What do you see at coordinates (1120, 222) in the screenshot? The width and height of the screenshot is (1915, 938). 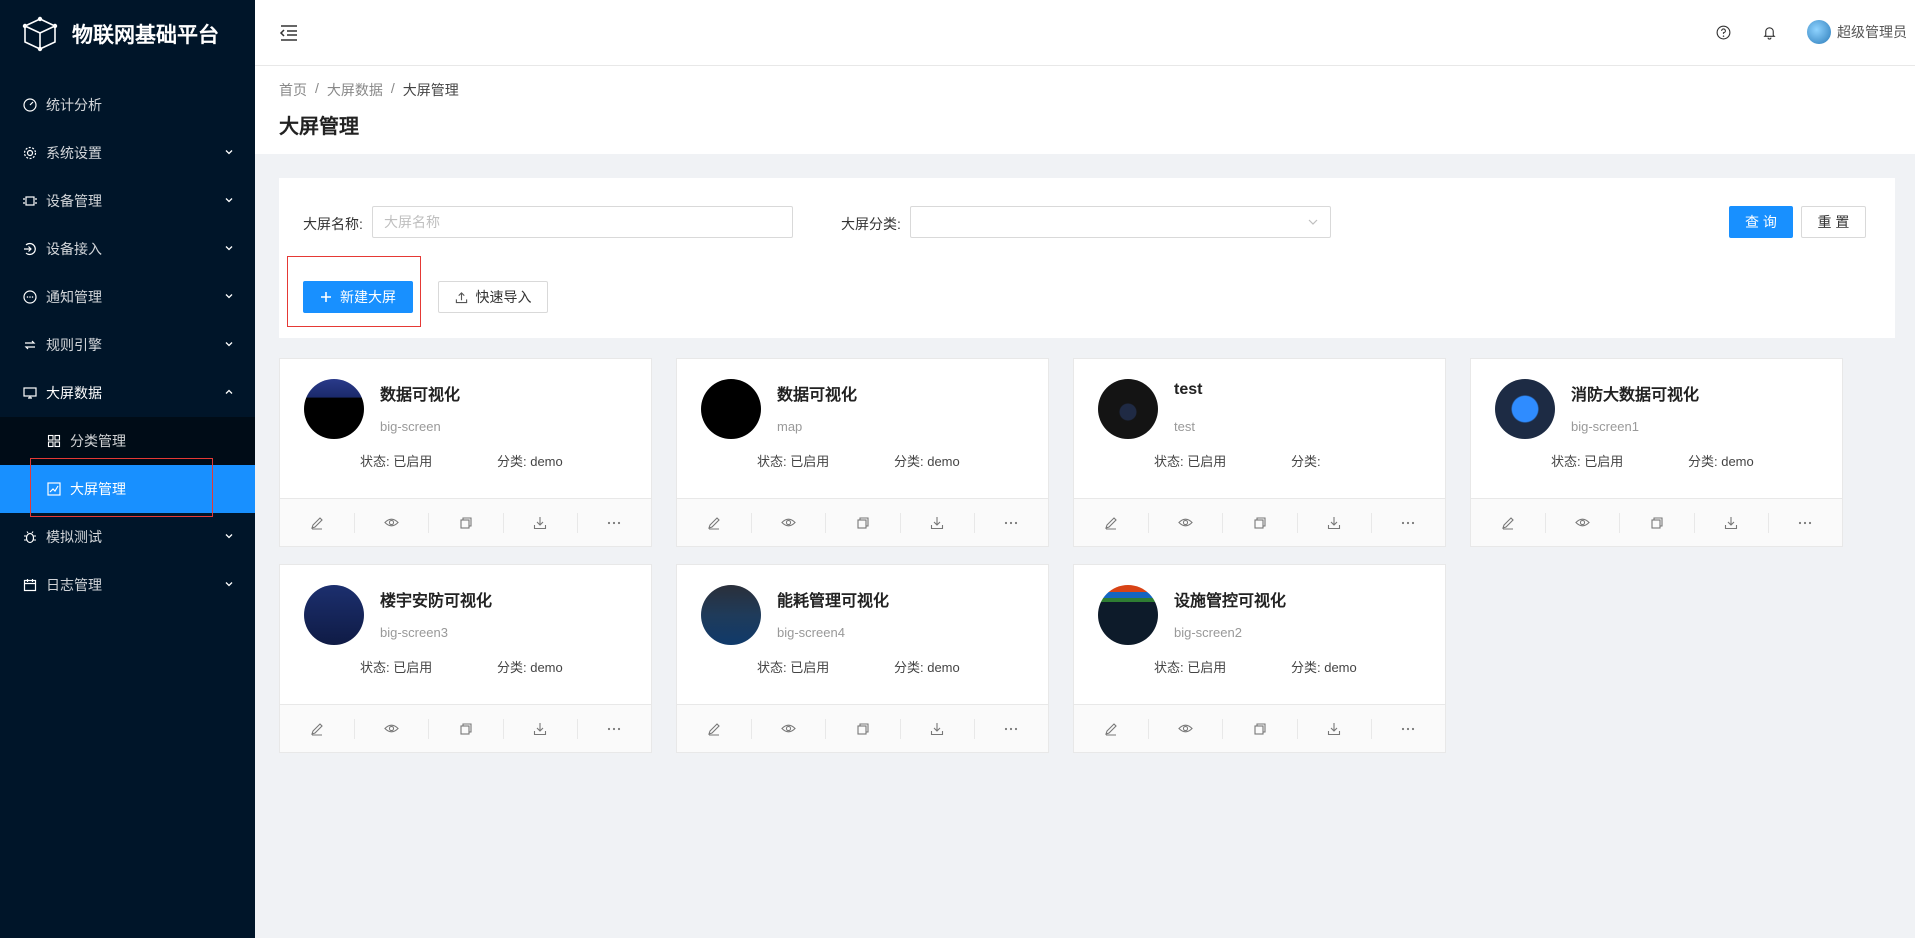 I see `screen-category-select` at bounding box center [1120, 222].